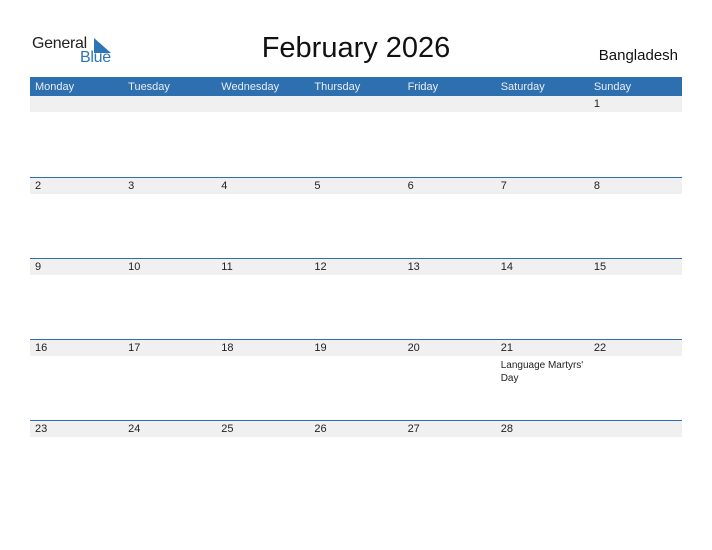 This screenshot has width=712, height=550. Describe the element at coordinates (41, 429) in the screenshot. I see `day-number: 23` at that location.